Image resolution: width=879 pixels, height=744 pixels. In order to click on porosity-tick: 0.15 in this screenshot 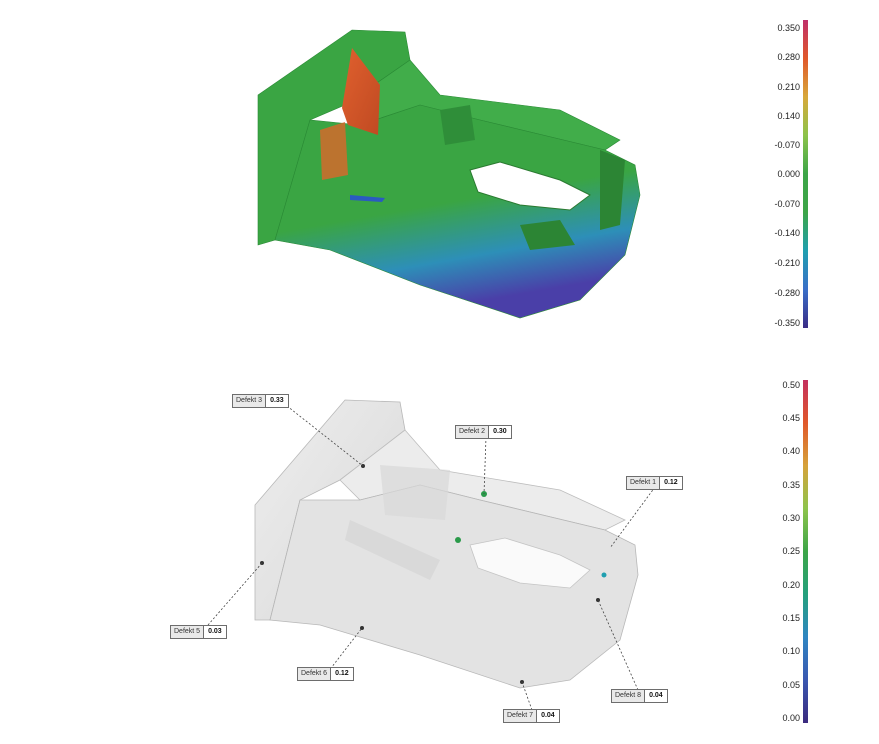, I will do `click(791, 618)`.